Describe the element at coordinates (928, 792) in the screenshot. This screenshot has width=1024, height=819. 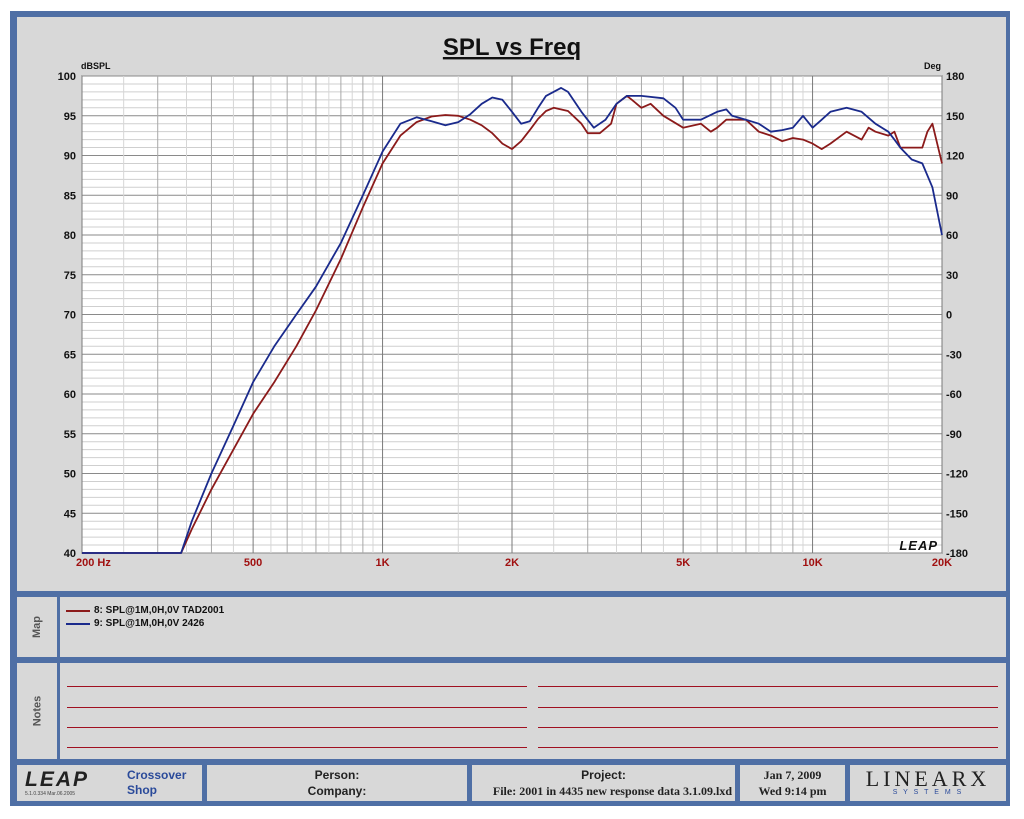
I see `linearx-subtitle: S Y S T E M S` at that location.